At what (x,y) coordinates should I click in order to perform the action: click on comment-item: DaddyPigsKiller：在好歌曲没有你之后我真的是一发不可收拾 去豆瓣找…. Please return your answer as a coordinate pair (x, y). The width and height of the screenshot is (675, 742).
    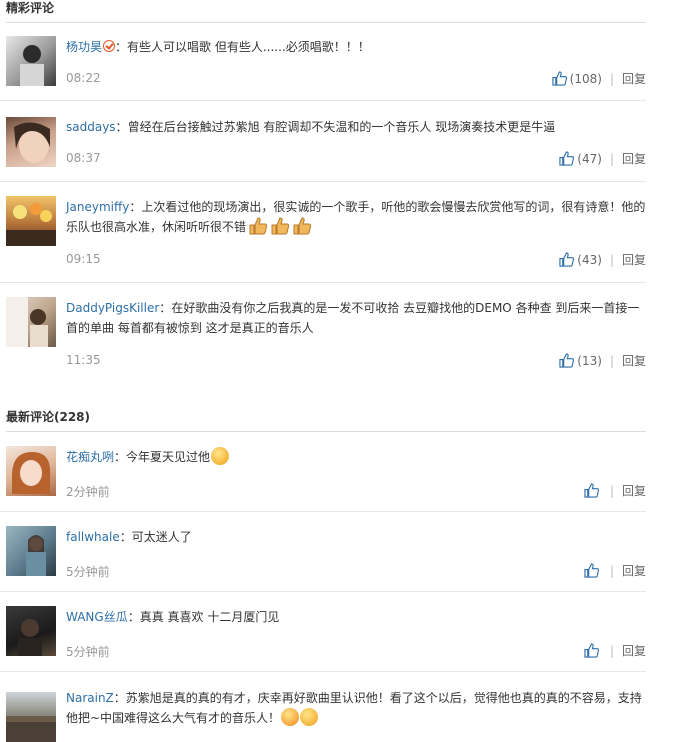
    Looking at the image, I should click on (323, 333).